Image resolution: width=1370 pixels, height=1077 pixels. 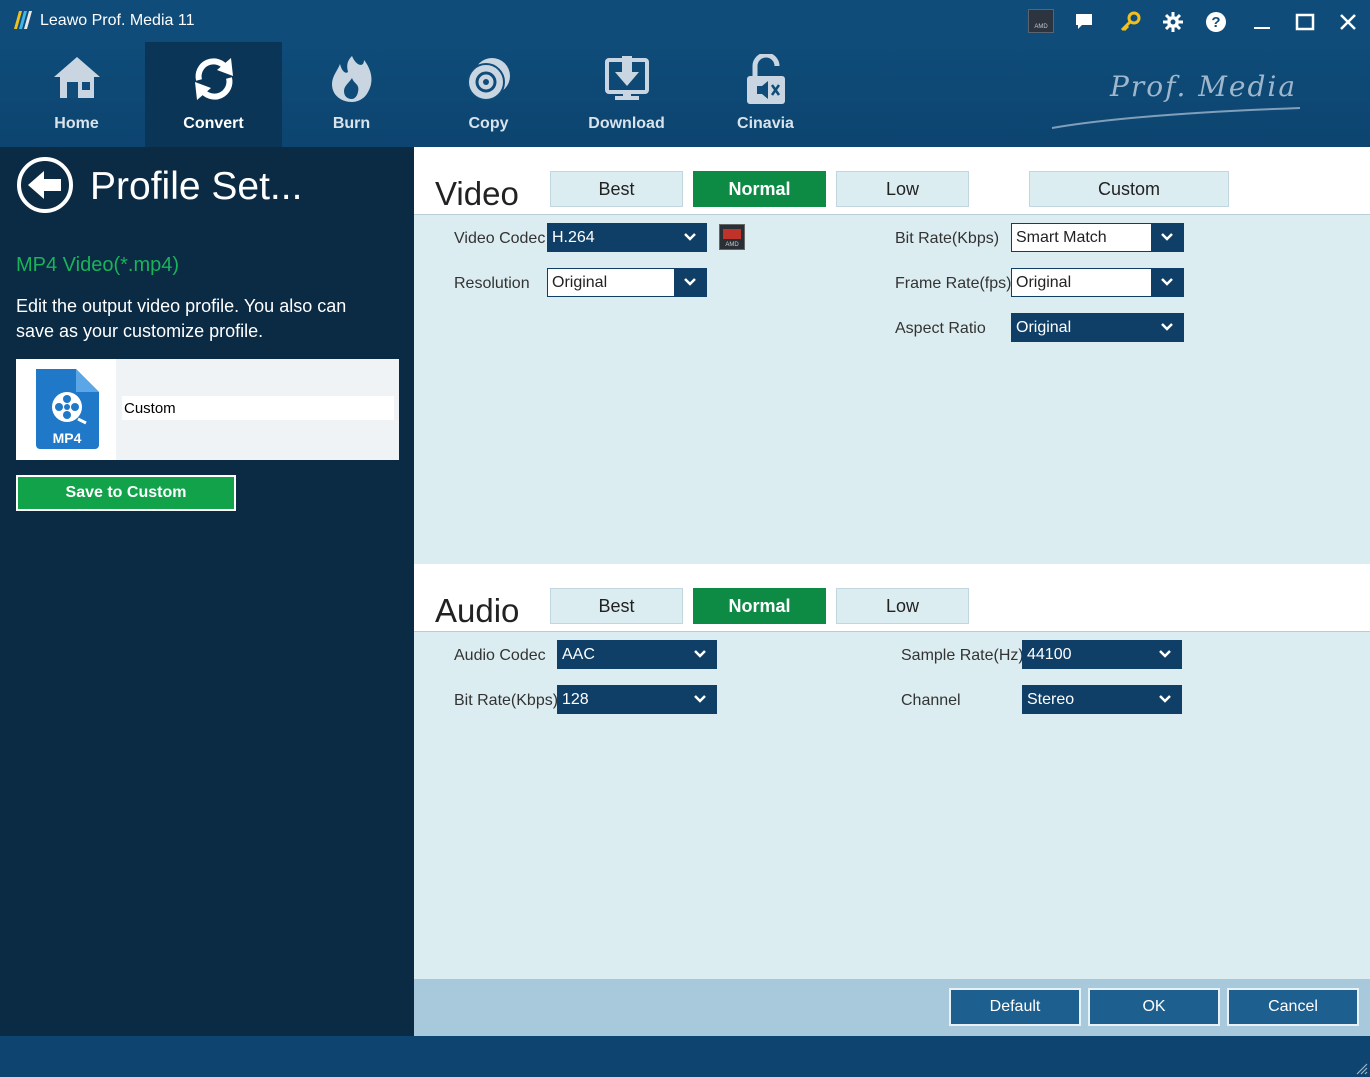 What do you see at coordinates (637, 699) in the screenshot?
I see `audio-bitrate-select: 128` at bounding box center [637, 699].